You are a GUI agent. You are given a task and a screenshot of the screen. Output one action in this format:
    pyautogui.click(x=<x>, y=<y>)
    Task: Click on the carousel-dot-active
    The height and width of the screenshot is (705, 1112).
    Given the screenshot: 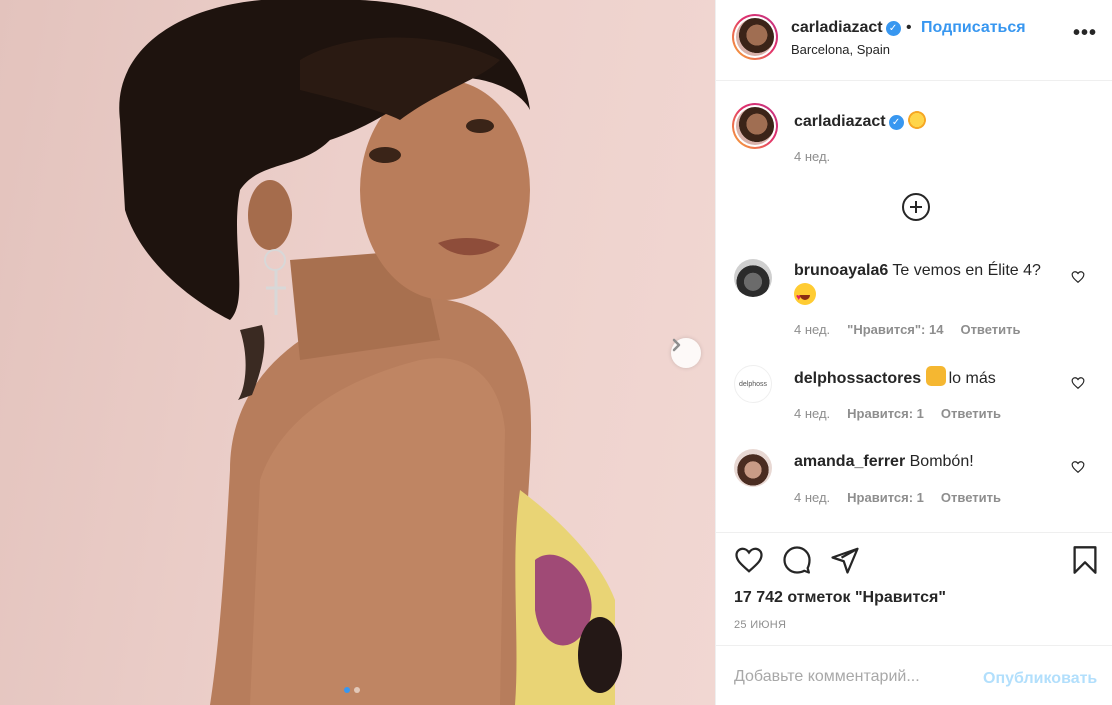 What is the action you would take?
    pyautogui.click(x=347, y=690)
    